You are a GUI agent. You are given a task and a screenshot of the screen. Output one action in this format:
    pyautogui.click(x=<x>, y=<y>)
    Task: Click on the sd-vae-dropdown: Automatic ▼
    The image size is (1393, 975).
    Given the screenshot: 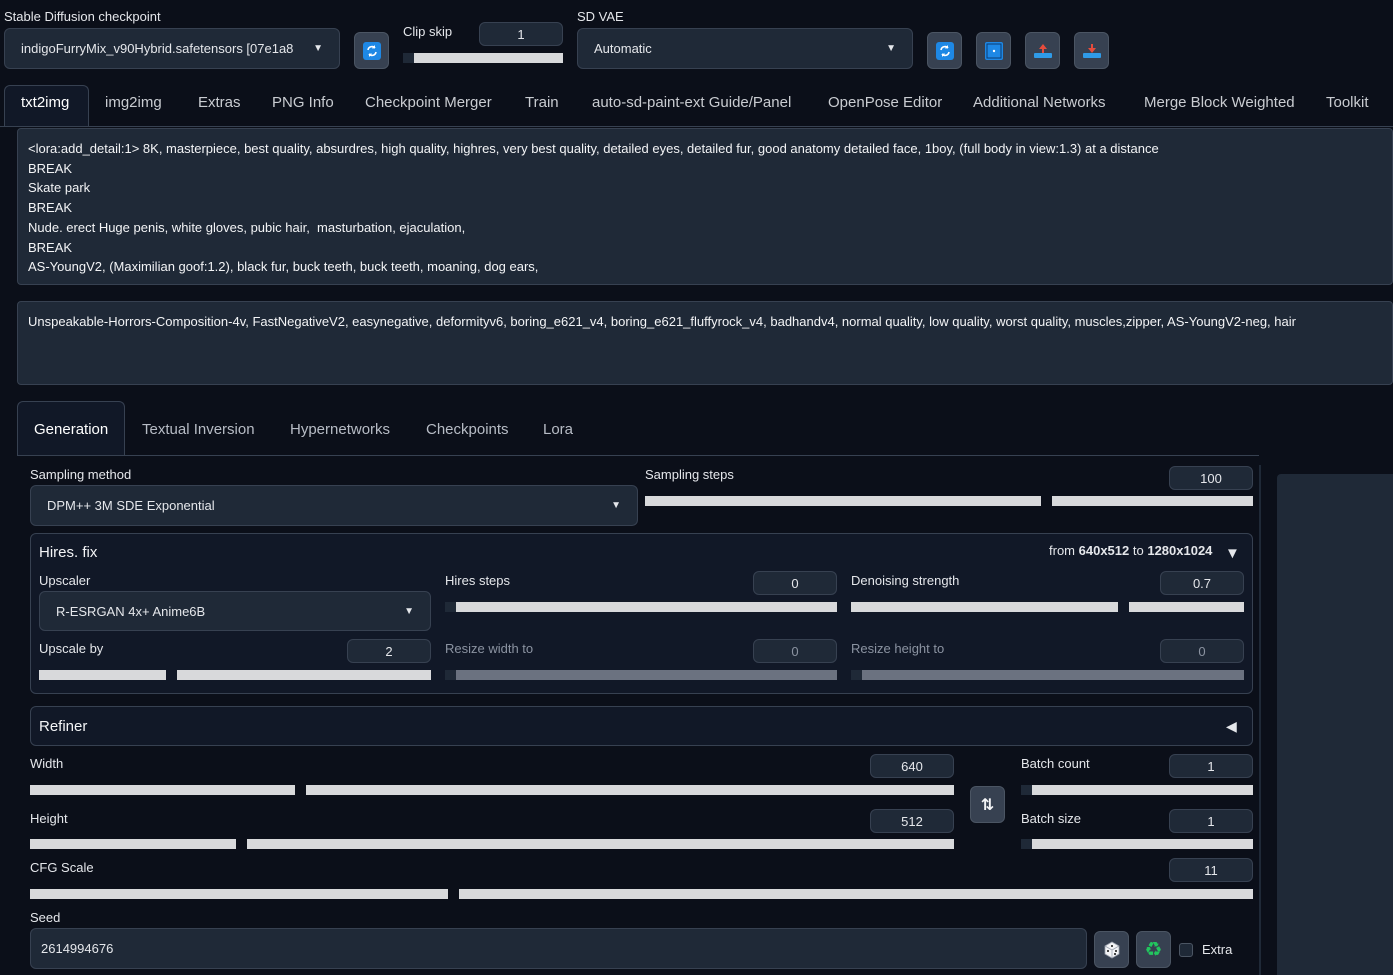 What is the action you would take?
    pyautogui.click(x=745, y=48)
    